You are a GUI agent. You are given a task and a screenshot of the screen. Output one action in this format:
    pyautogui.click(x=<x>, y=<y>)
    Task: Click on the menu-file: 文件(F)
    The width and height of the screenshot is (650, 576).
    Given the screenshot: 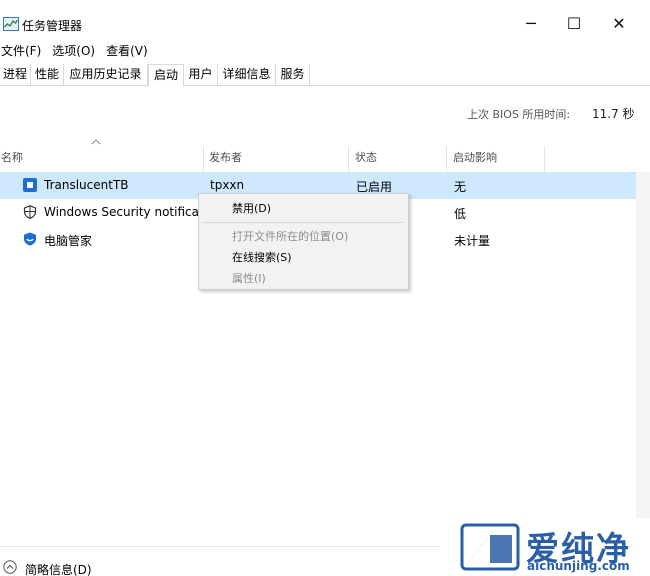 What is the action you would take?
    pyautogui.click(x=22, y=50)
    